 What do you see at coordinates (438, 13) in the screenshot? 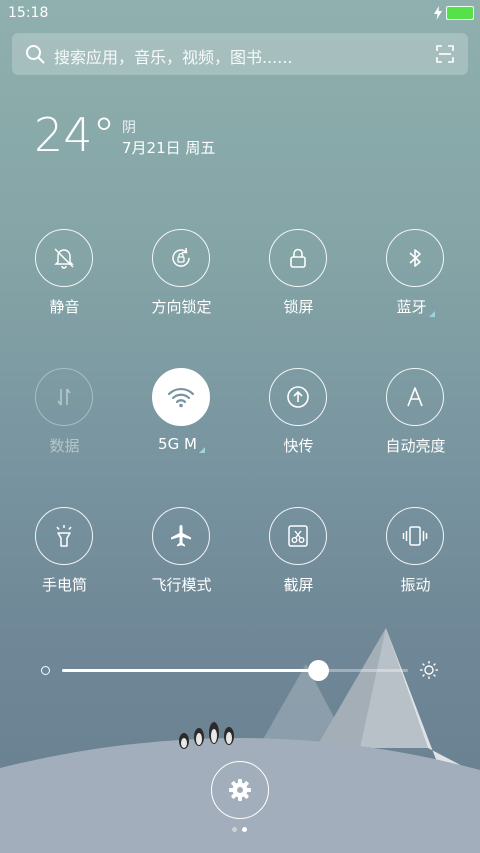
I see `charging-icon` at bounding box center [438, 13].